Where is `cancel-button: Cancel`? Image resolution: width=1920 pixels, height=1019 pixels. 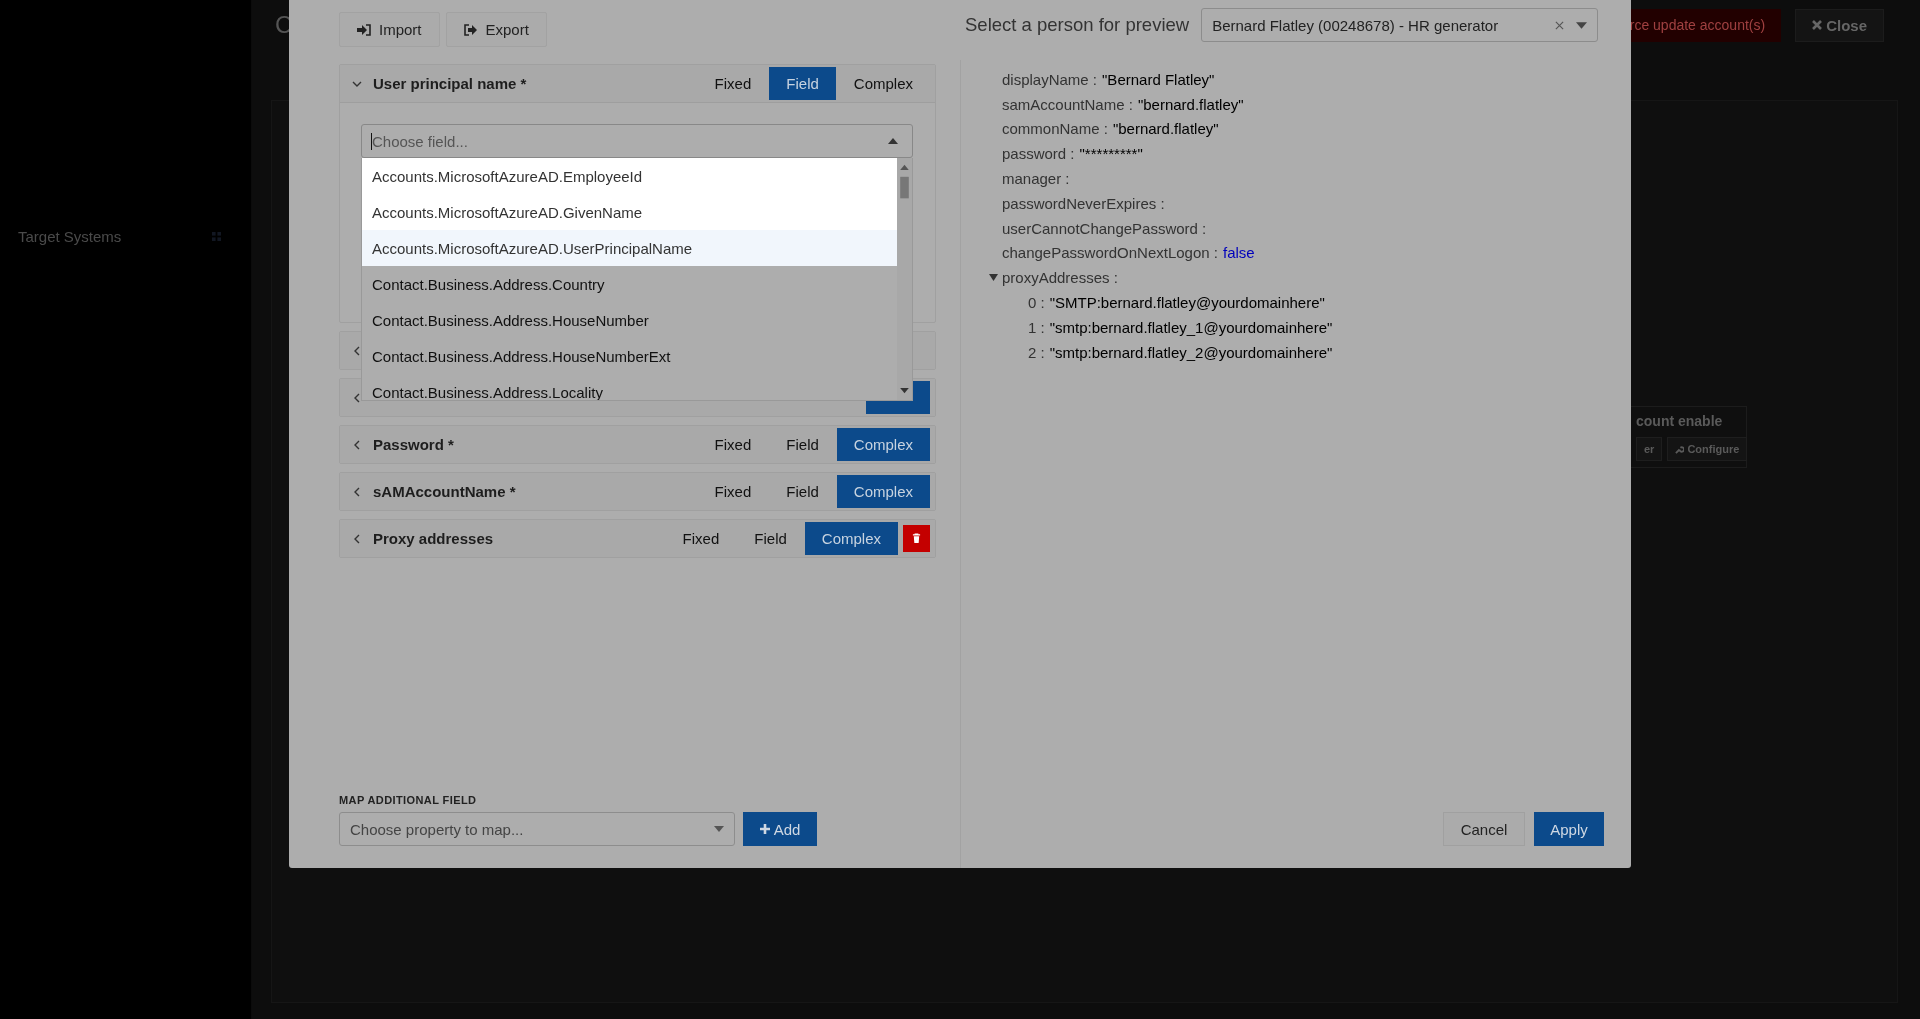
cancel-button: Cancel is located at coordinates (1484, 829).